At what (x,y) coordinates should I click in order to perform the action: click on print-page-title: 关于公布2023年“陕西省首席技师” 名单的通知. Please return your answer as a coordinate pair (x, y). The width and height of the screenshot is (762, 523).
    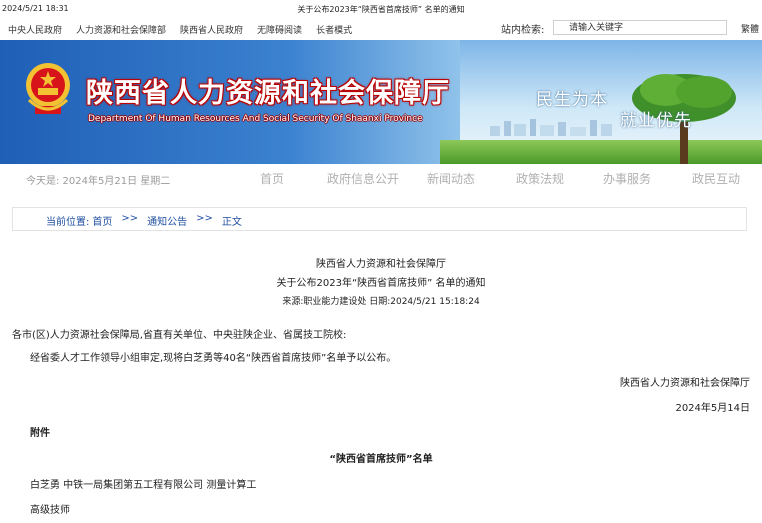
    Looking at the image, I should click on (381, 9).